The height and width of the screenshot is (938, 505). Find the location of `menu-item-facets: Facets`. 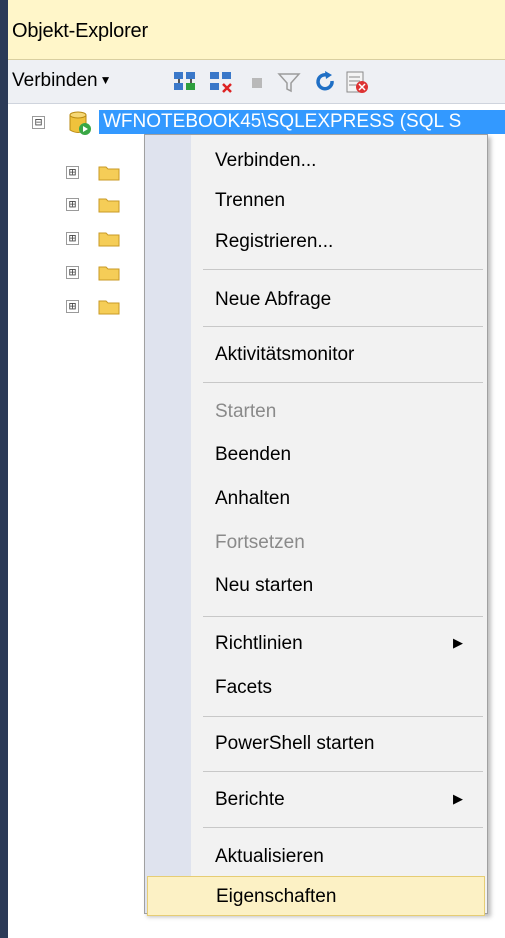

menu-item-facets: Facets is located at coordinates (316, 688).